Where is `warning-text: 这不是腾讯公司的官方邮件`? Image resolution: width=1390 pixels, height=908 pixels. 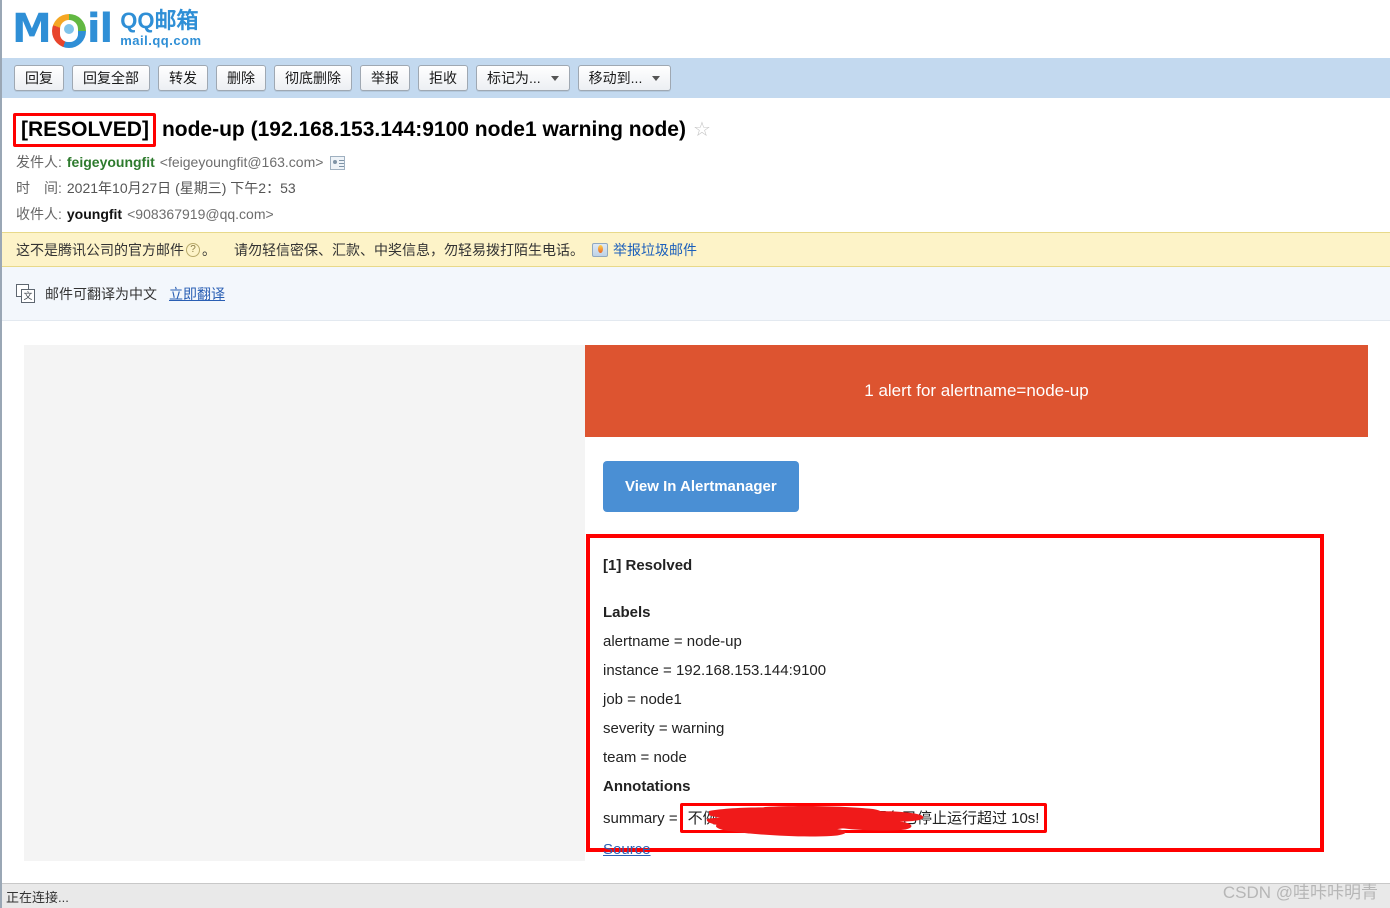
warning-text: 这不是腾讯公司的官方邮件 is located at coordinates (100, 249).